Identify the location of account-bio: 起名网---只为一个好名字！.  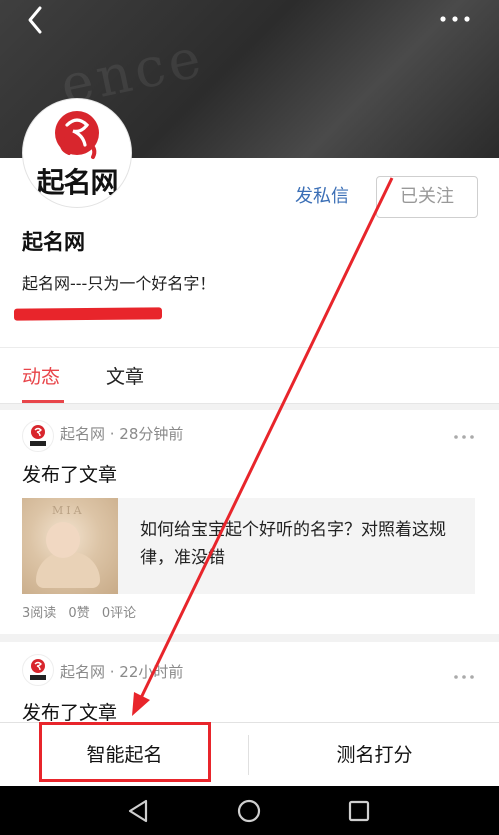
(119, 283).